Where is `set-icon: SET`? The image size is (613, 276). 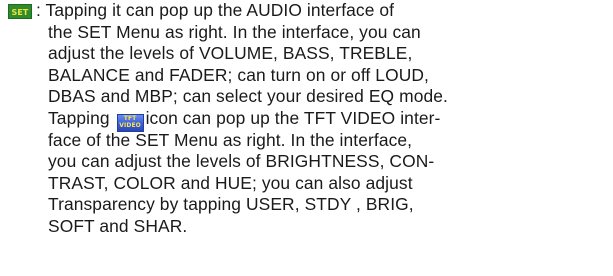 set-icon: SET is located at coordinates (20, 11).